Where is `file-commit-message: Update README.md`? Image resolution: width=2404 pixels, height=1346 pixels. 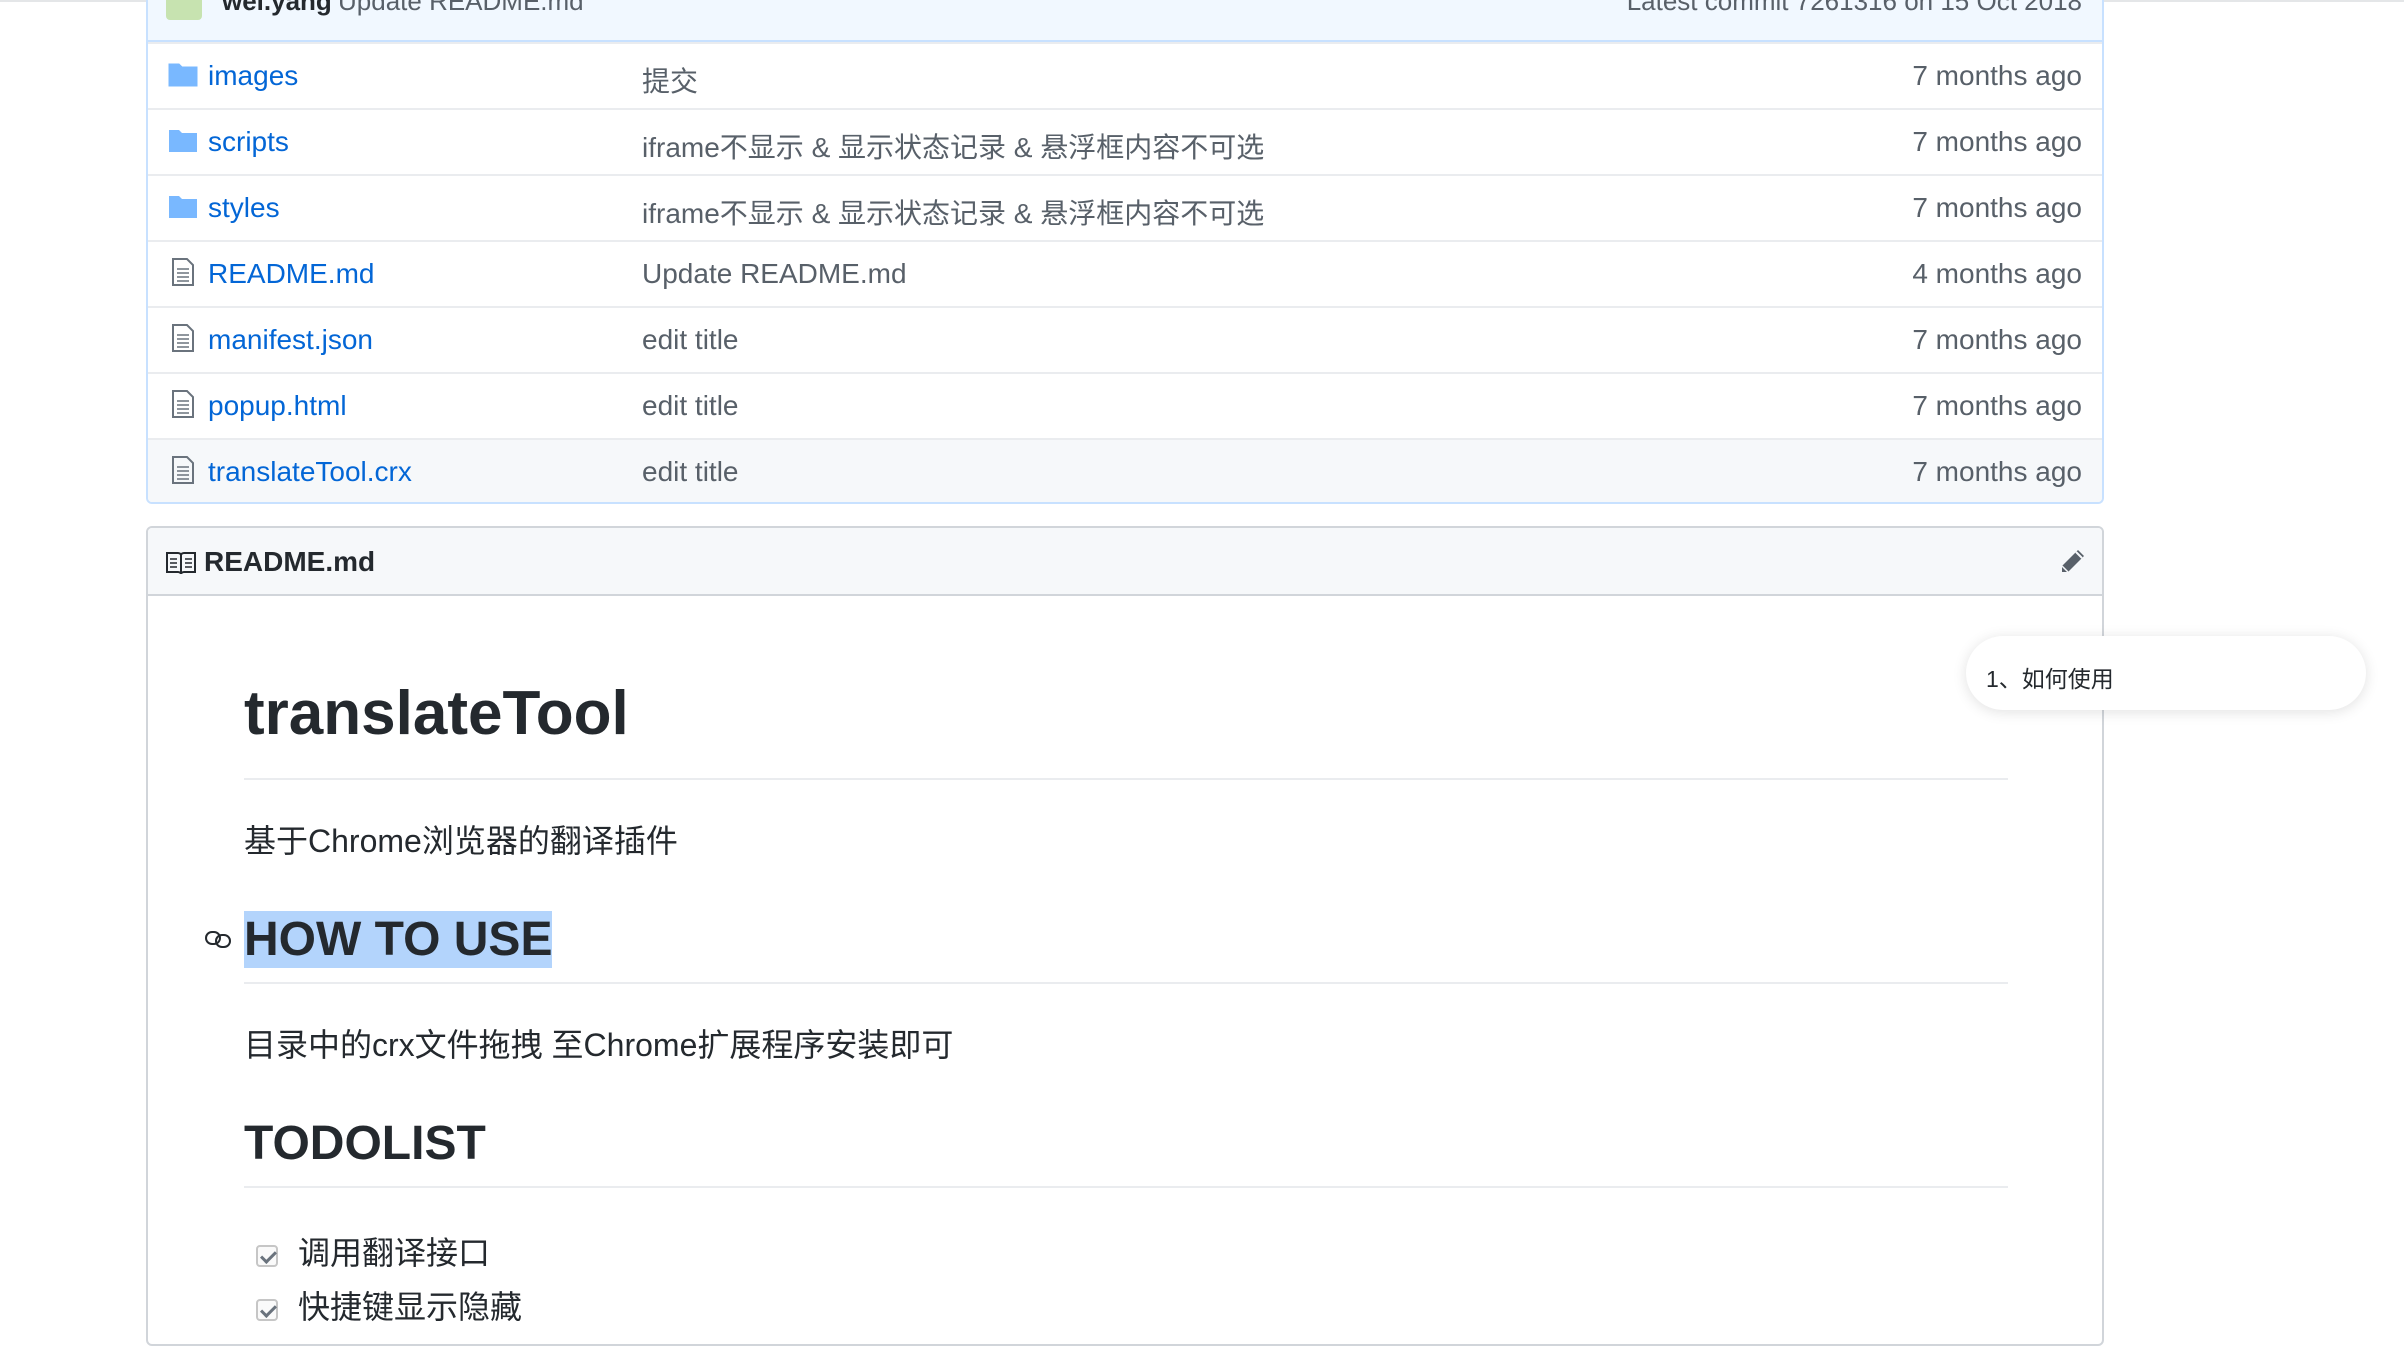
file-commit-message: Update README.md is located at coordinates (774, 274).